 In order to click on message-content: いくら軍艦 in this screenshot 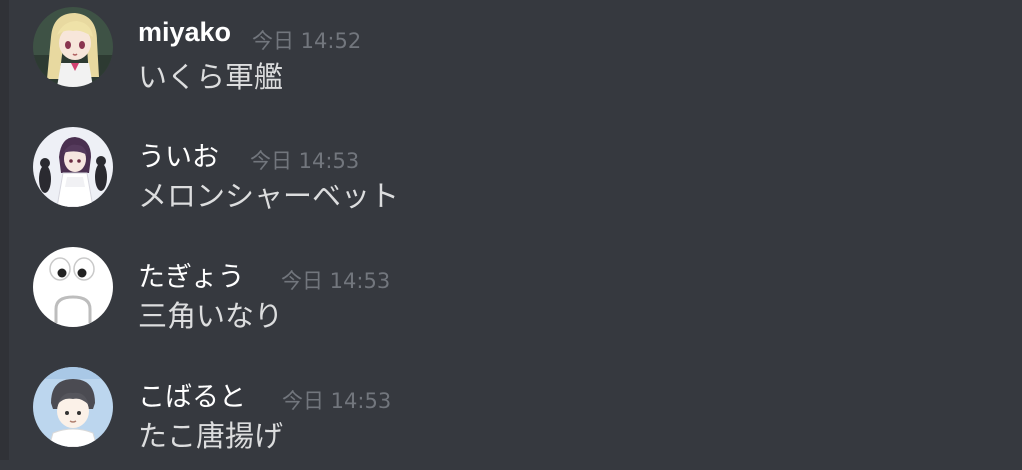, I will do `click(211, 77)`.